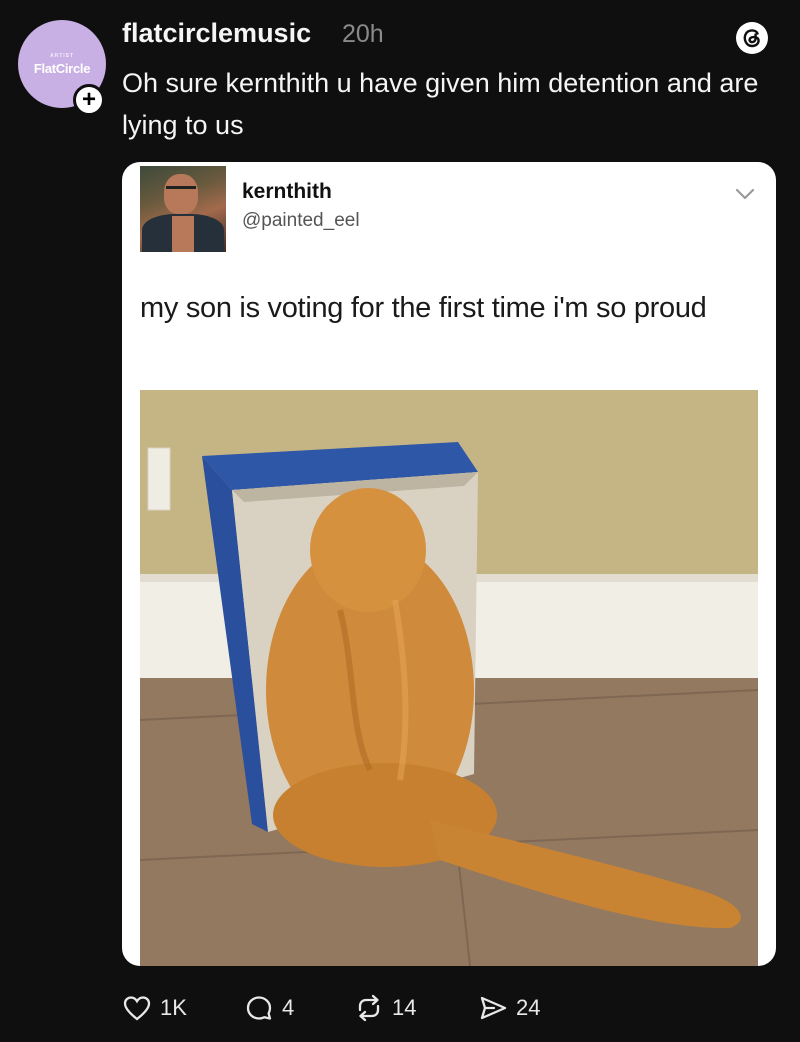 This screenshot has height=1042, width=800. I want to click on threads-logo-icon, so click(752, 38).